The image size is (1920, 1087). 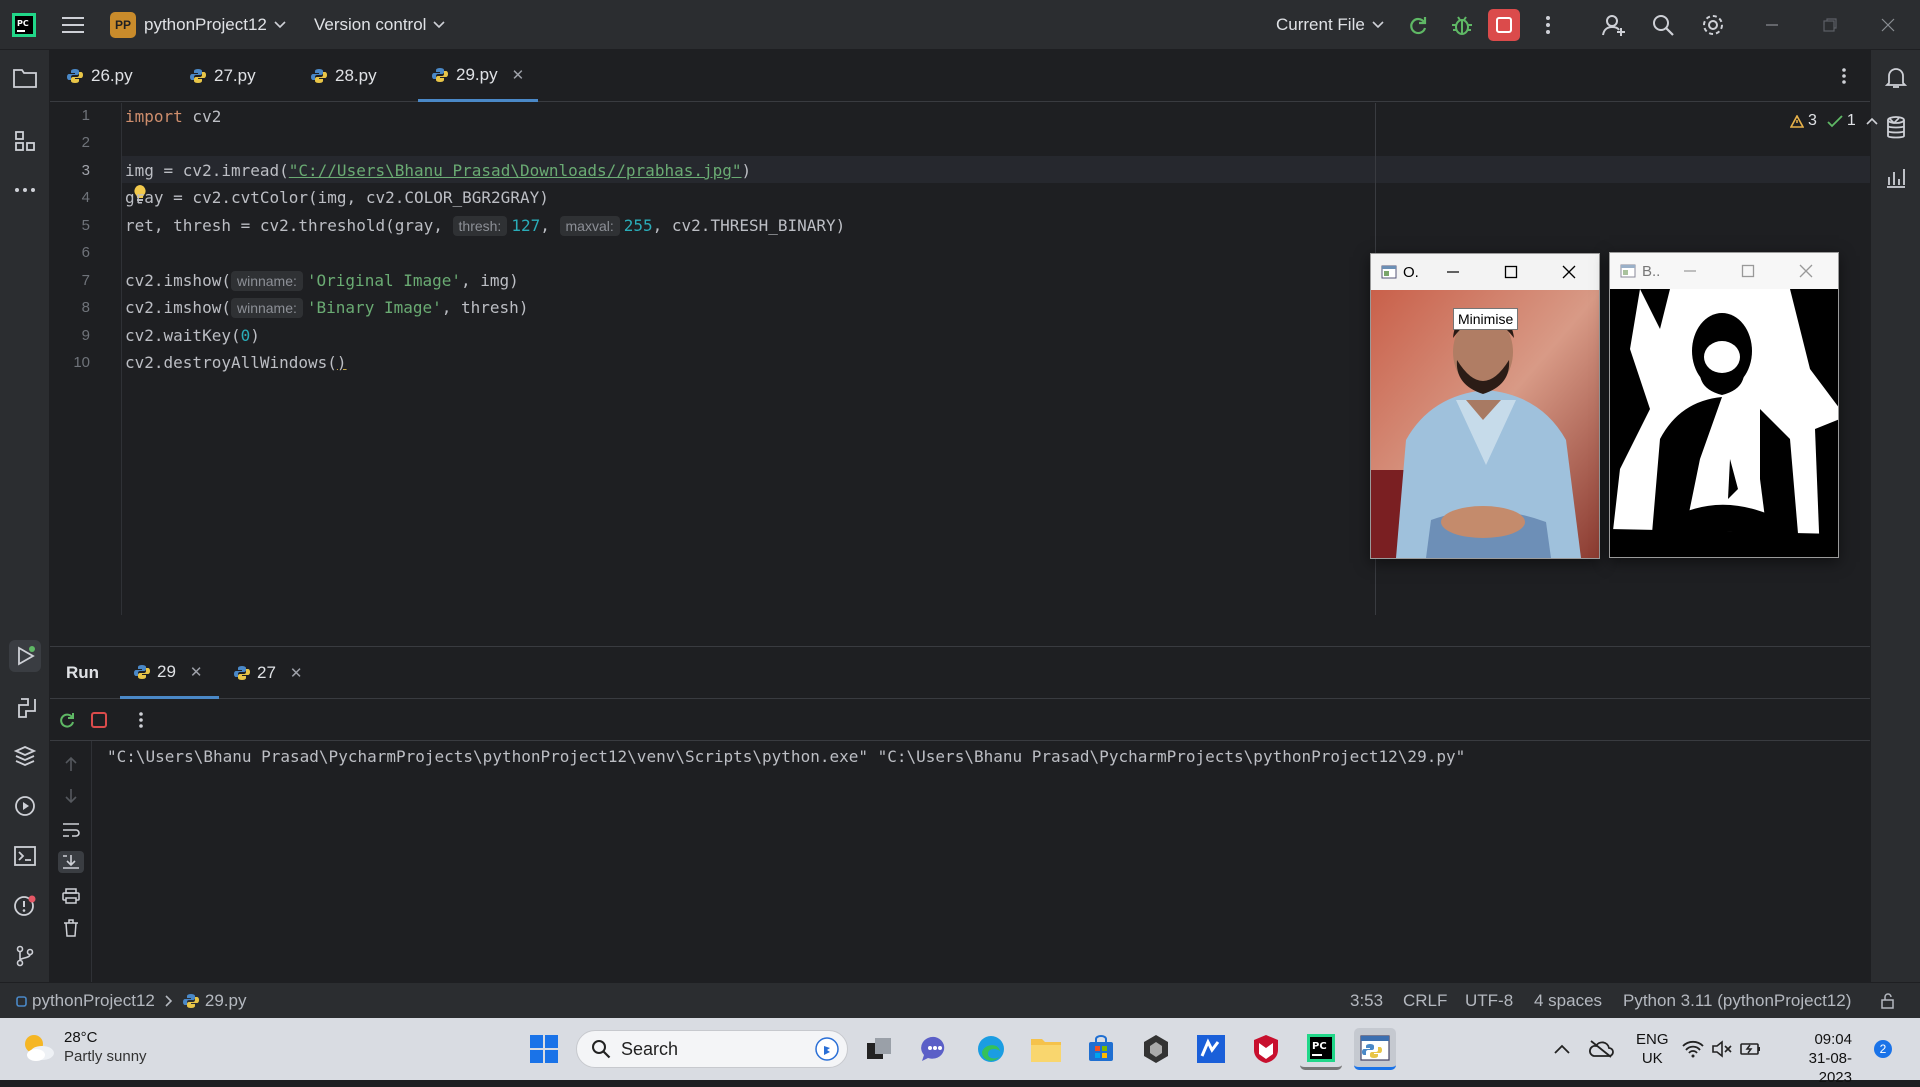 What do you see at coordinates (1830, 25) in the screenshot?
I see `window-restore-icon` at bounding box center [1830, 25].